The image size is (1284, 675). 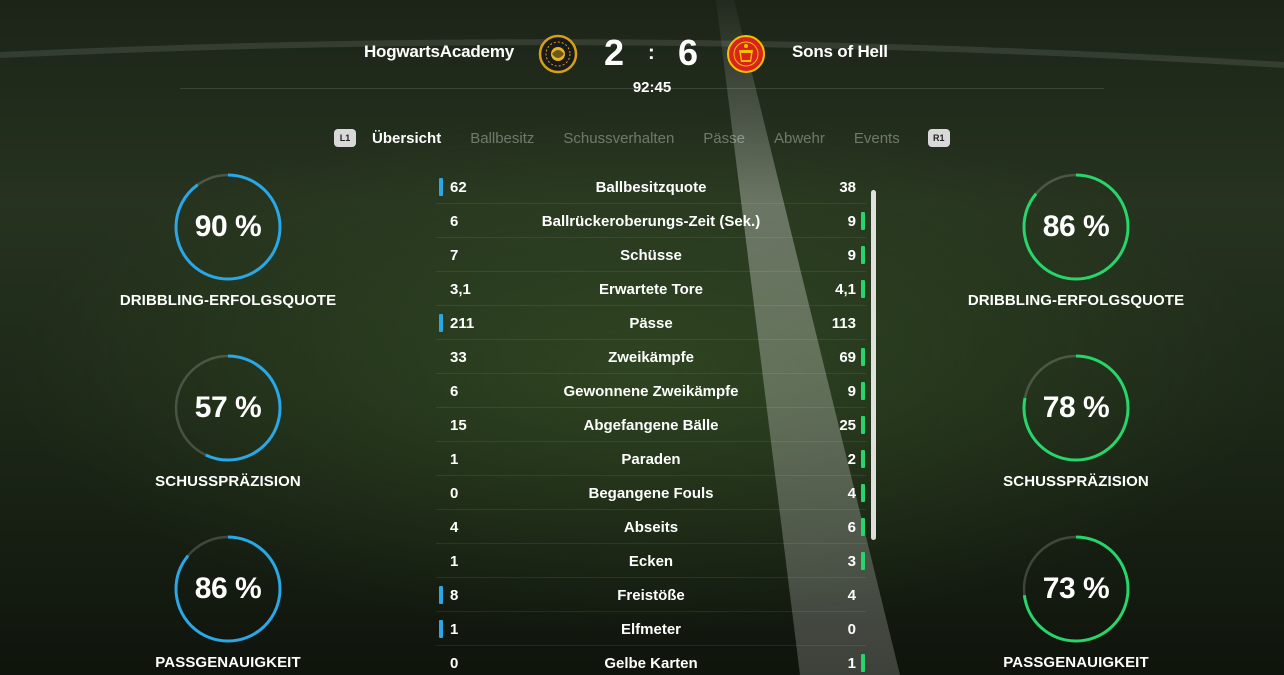 I want to click on stat-label: Begangene Fouls, so click(x=651, y=493).